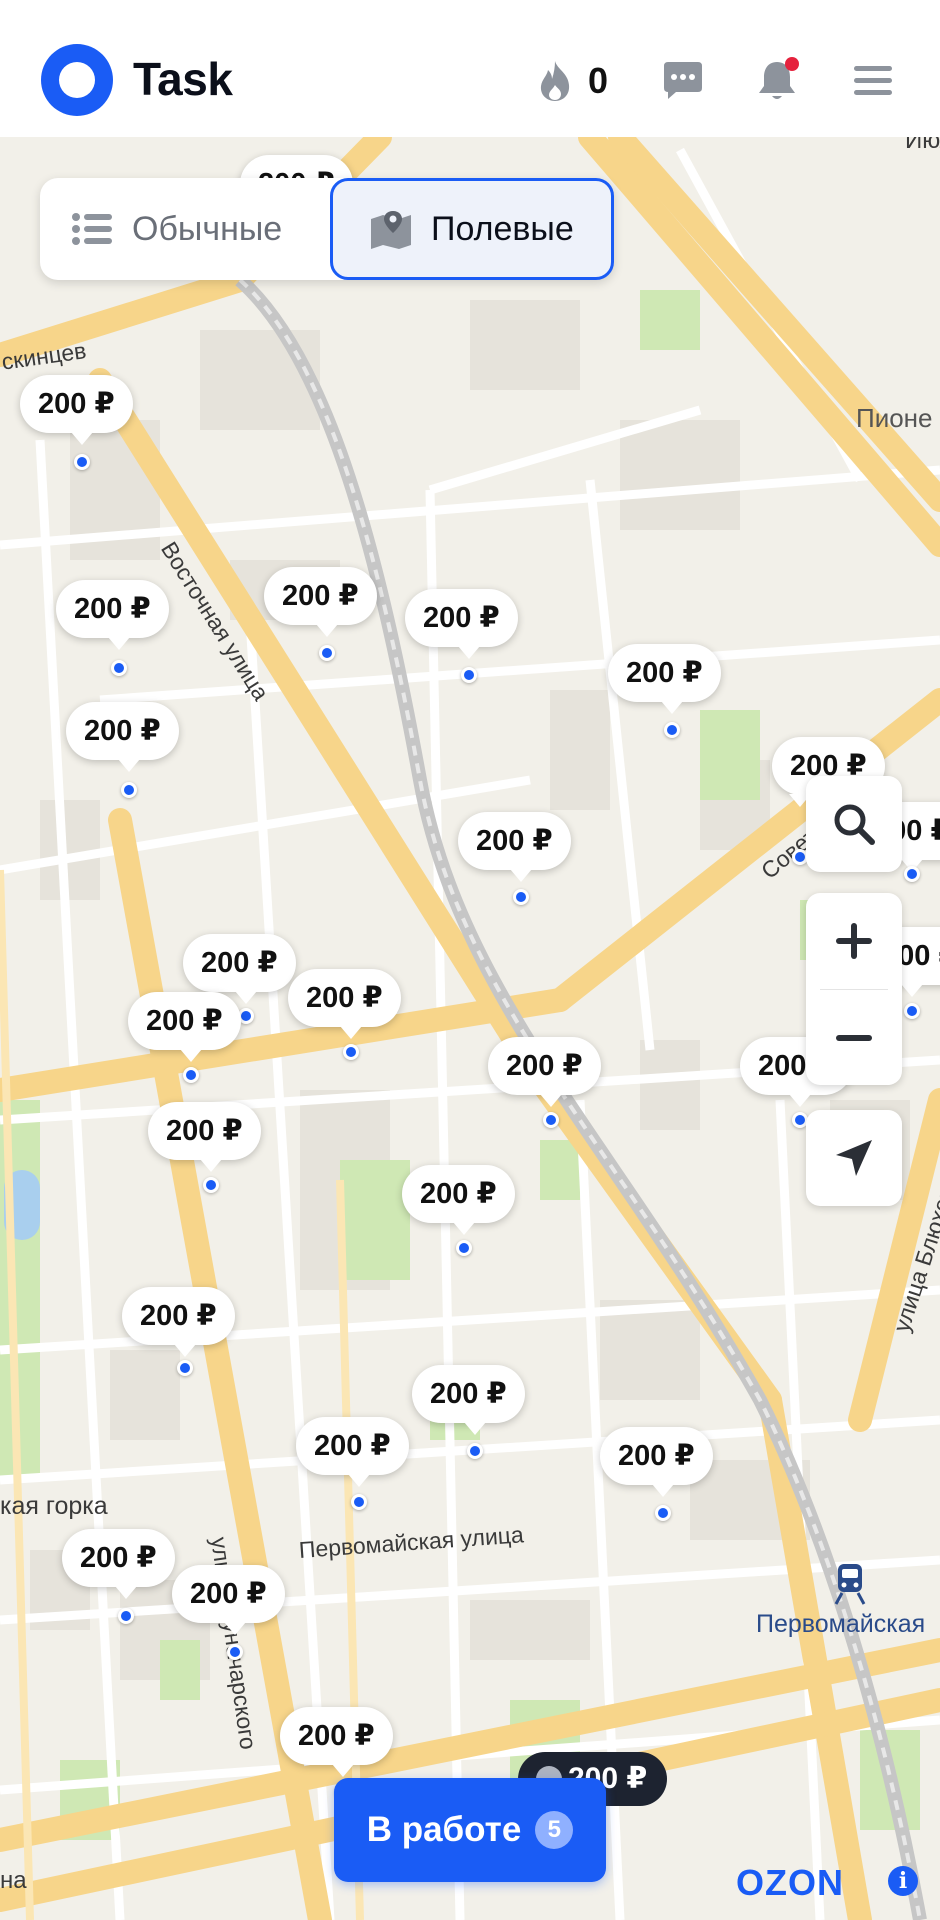  I want to click on street-label-pione: Пионе, so click(894, 418).